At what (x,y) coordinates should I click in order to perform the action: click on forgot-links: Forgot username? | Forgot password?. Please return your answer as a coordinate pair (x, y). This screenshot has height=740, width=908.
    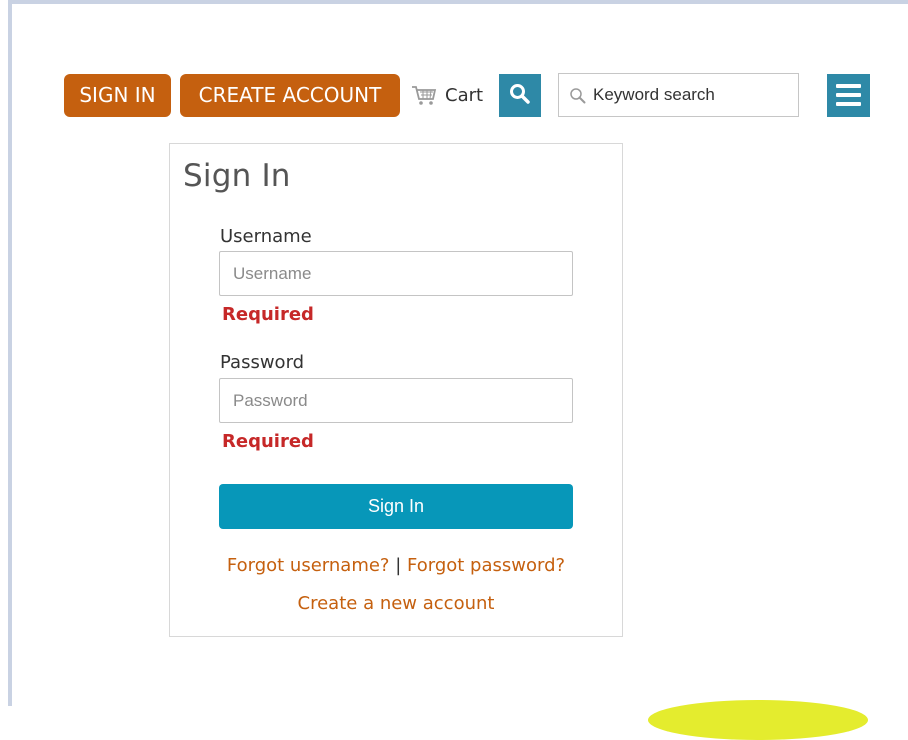
    Looking at the image, I should click on (396, 565).